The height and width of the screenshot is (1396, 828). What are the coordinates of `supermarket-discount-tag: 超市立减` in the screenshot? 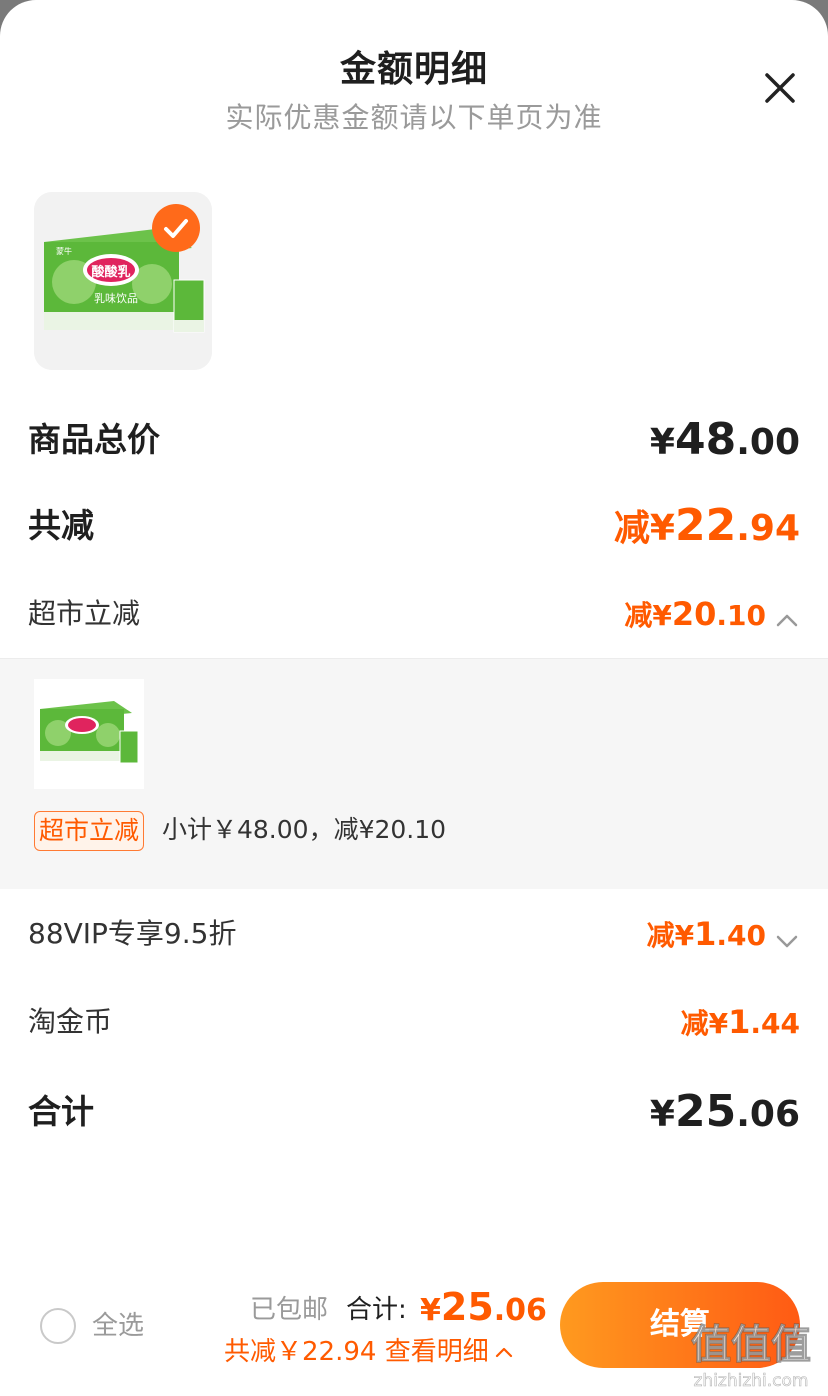 It's located at (89, 831).